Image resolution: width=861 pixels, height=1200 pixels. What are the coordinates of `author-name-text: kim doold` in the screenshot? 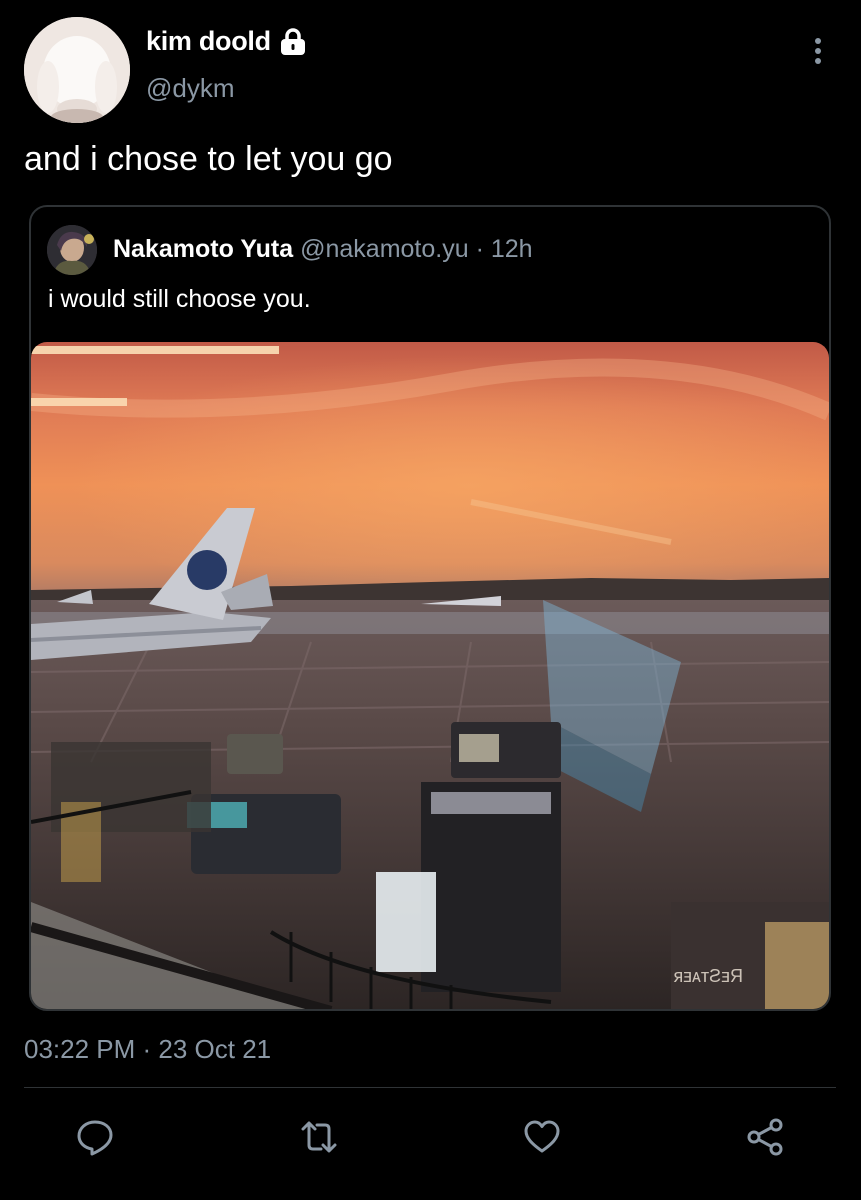 It's located at (208, 41).